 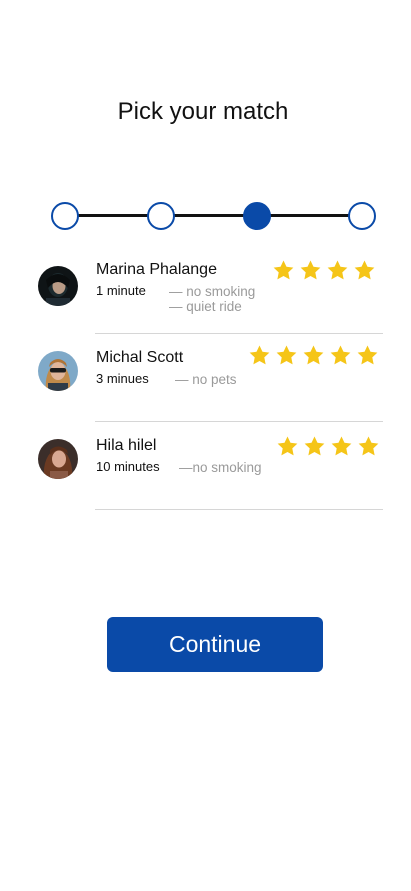 What do you see at coordinates (203, 111) in the screenshot?
I see `page-title: Pick your match` at bounding box center [203, 111].